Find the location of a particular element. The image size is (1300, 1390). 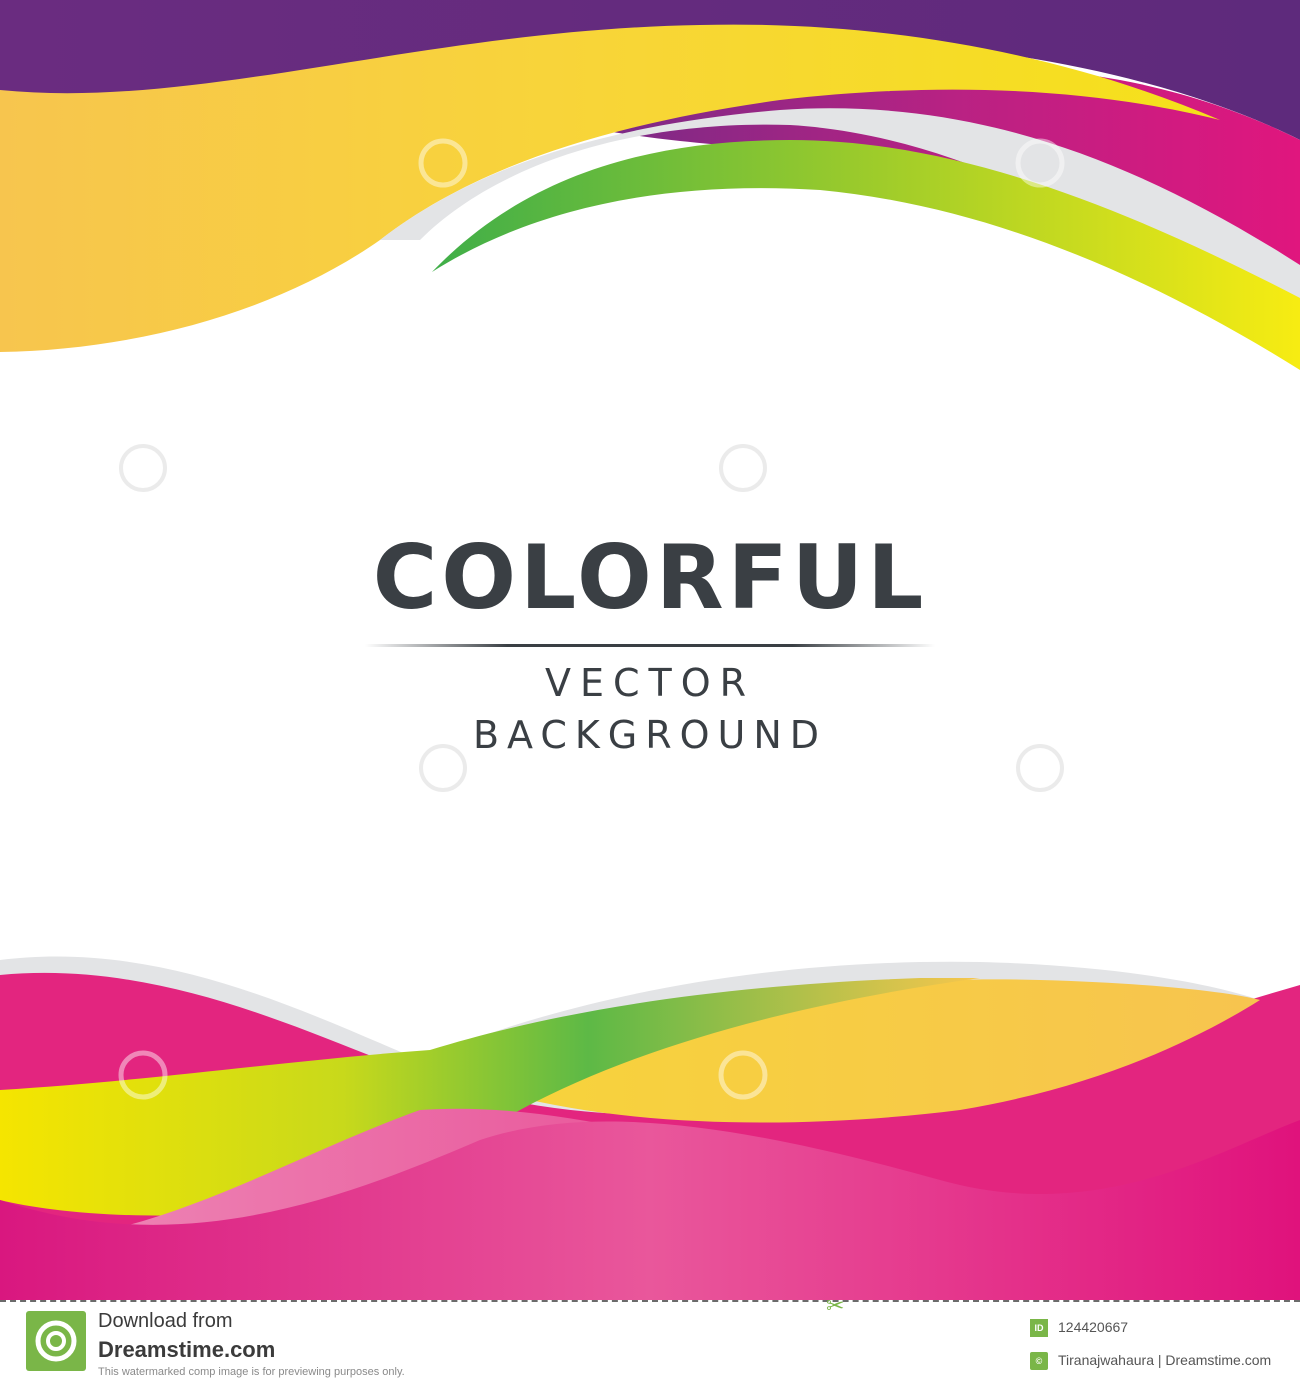

headline-background: BACKGROUND is located at coordinates (650, 735).